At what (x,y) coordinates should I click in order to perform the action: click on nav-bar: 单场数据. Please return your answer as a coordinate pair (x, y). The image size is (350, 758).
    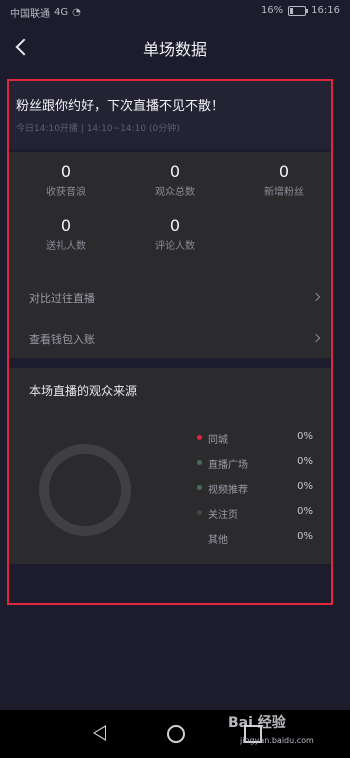
    Looking at the image, I should click on (175, 46).